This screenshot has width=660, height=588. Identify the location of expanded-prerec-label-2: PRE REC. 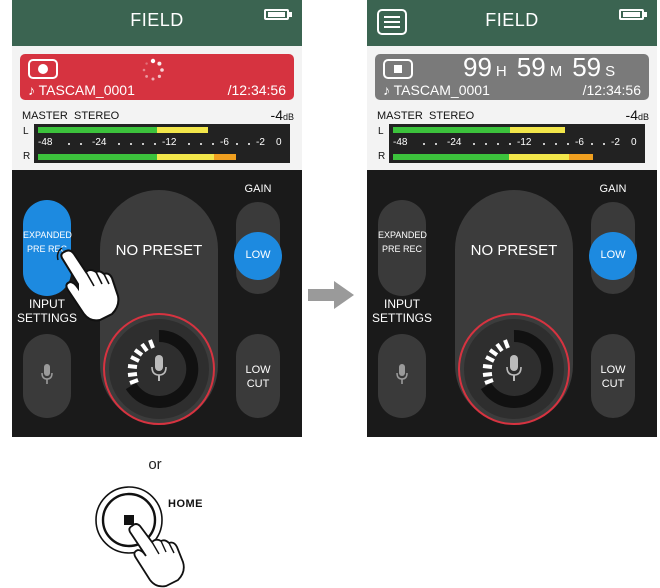
(401, 249).